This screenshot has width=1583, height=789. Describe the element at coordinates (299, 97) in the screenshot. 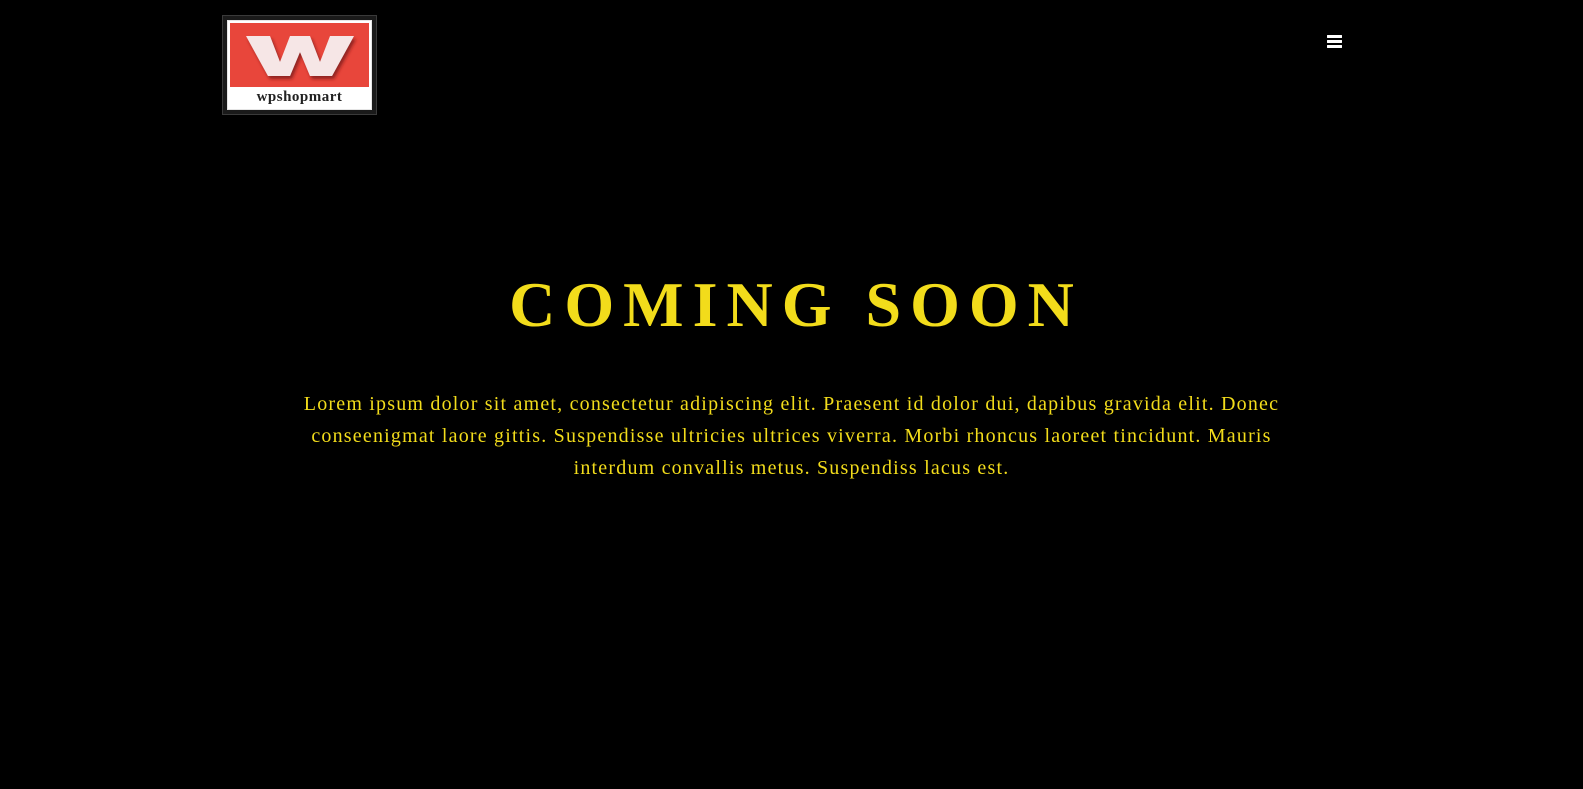

I see `logo-wordmark: wpshopmart` at that location.